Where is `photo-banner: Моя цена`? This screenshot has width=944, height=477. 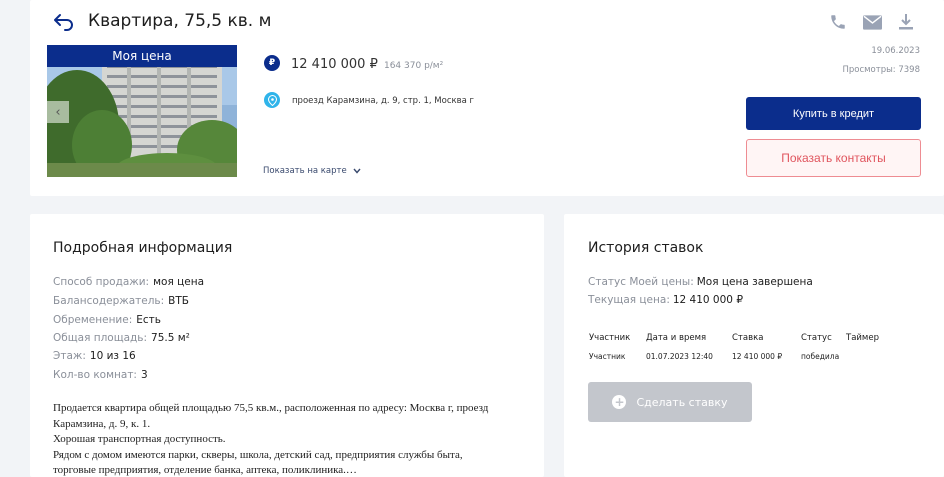
photo-banner: Моя цена is located at coordinates (142, 56).